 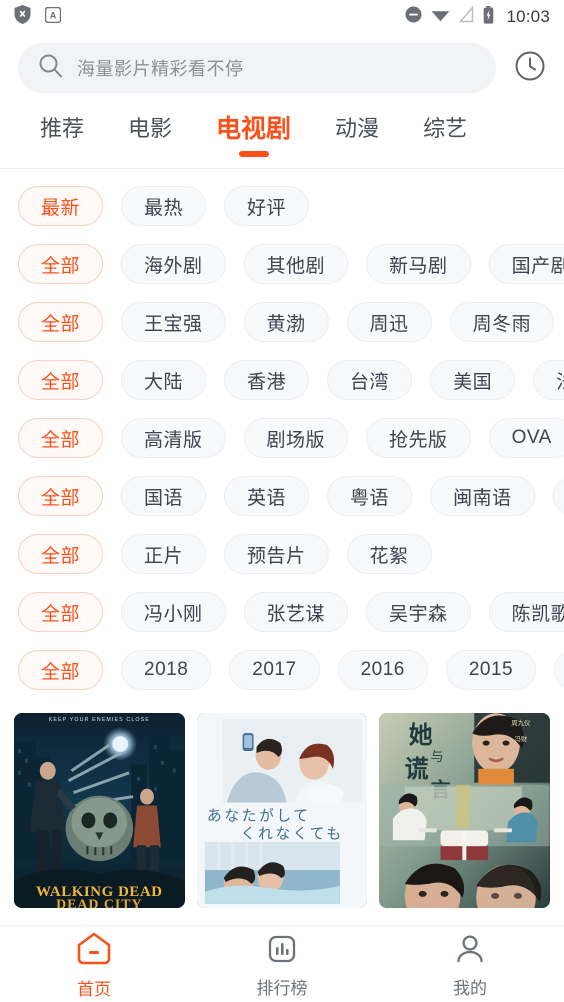 What do you see at coordinates (558, 496) in the screenshot?
I see `filter-chip: 韩语` at bounding box center [558, 496].